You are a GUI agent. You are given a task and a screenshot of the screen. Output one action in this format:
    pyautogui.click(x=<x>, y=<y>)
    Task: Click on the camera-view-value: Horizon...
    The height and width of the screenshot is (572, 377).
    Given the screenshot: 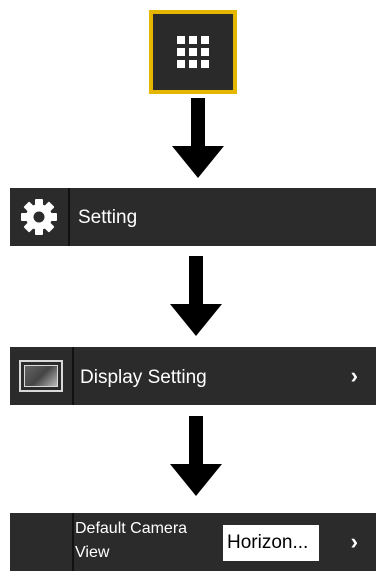 What is the action you would take?
    pyautogui.click(x=271, y=543)
    